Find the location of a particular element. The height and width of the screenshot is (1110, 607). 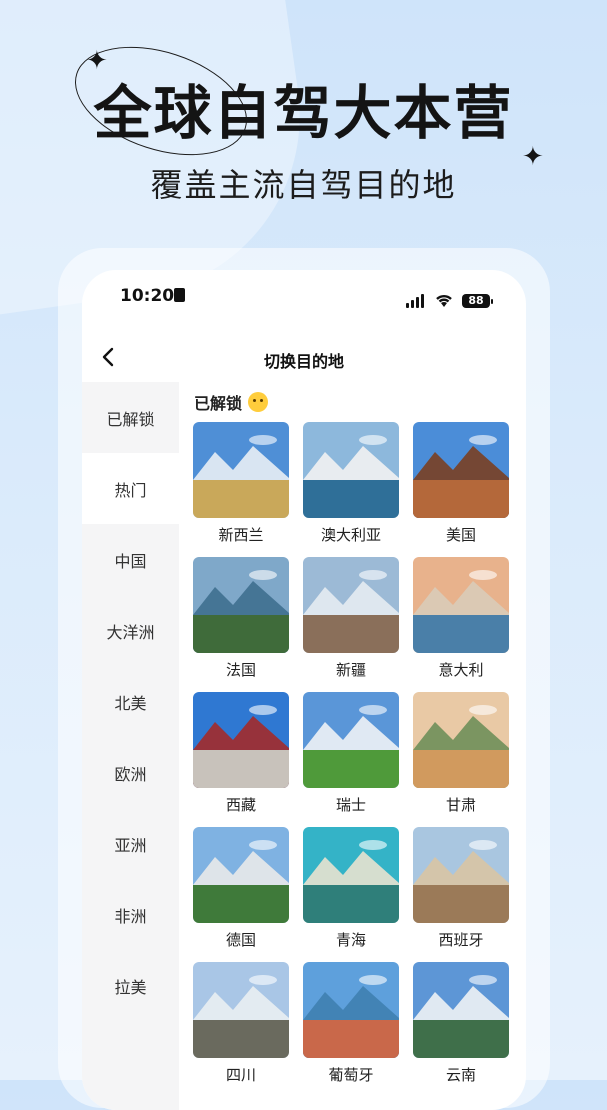

destination-name: 瑞士 is located at coordinates (350, 805).